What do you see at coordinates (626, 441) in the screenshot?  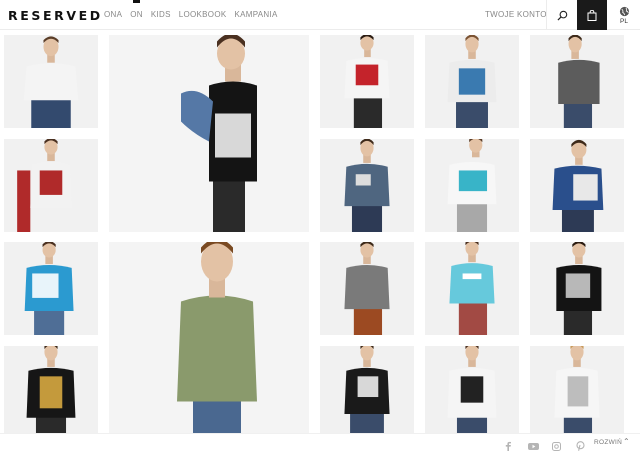 I see `chevron-up-icon: ⌃` at bounding box center [626, 441].